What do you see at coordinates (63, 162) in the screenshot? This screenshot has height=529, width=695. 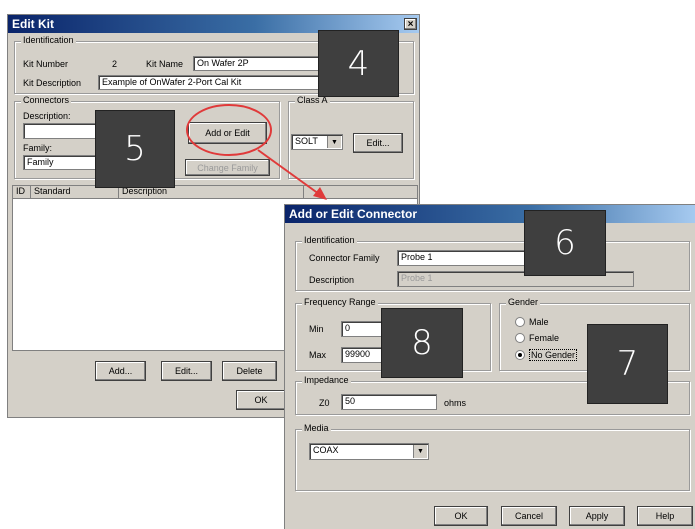 I see `family-input: Family` at bounding box center [63, 162].